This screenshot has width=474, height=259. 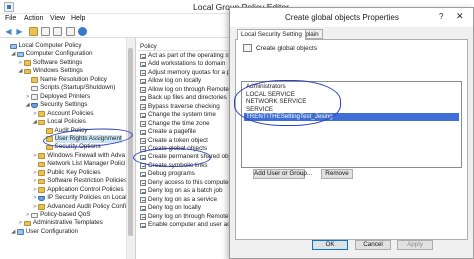 I want to click on cancel-button: Cancel, so click(x=373, y=245).